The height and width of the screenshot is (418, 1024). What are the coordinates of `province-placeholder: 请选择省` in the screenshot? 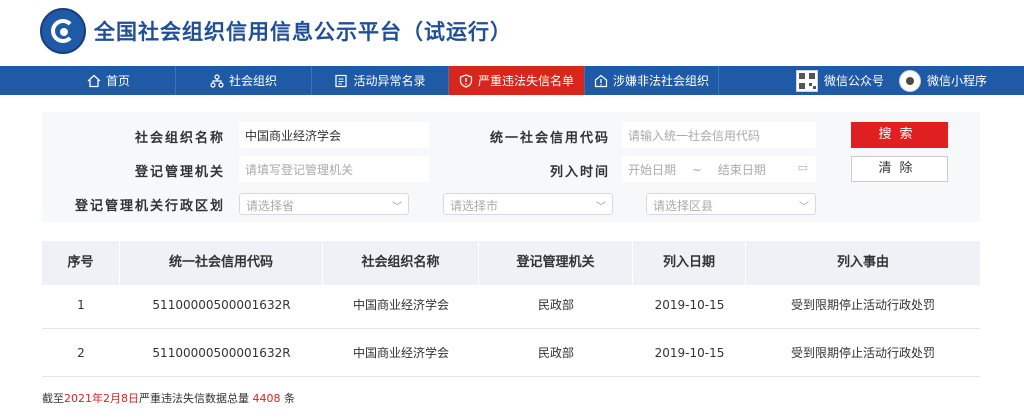 It's located at (270, 206).